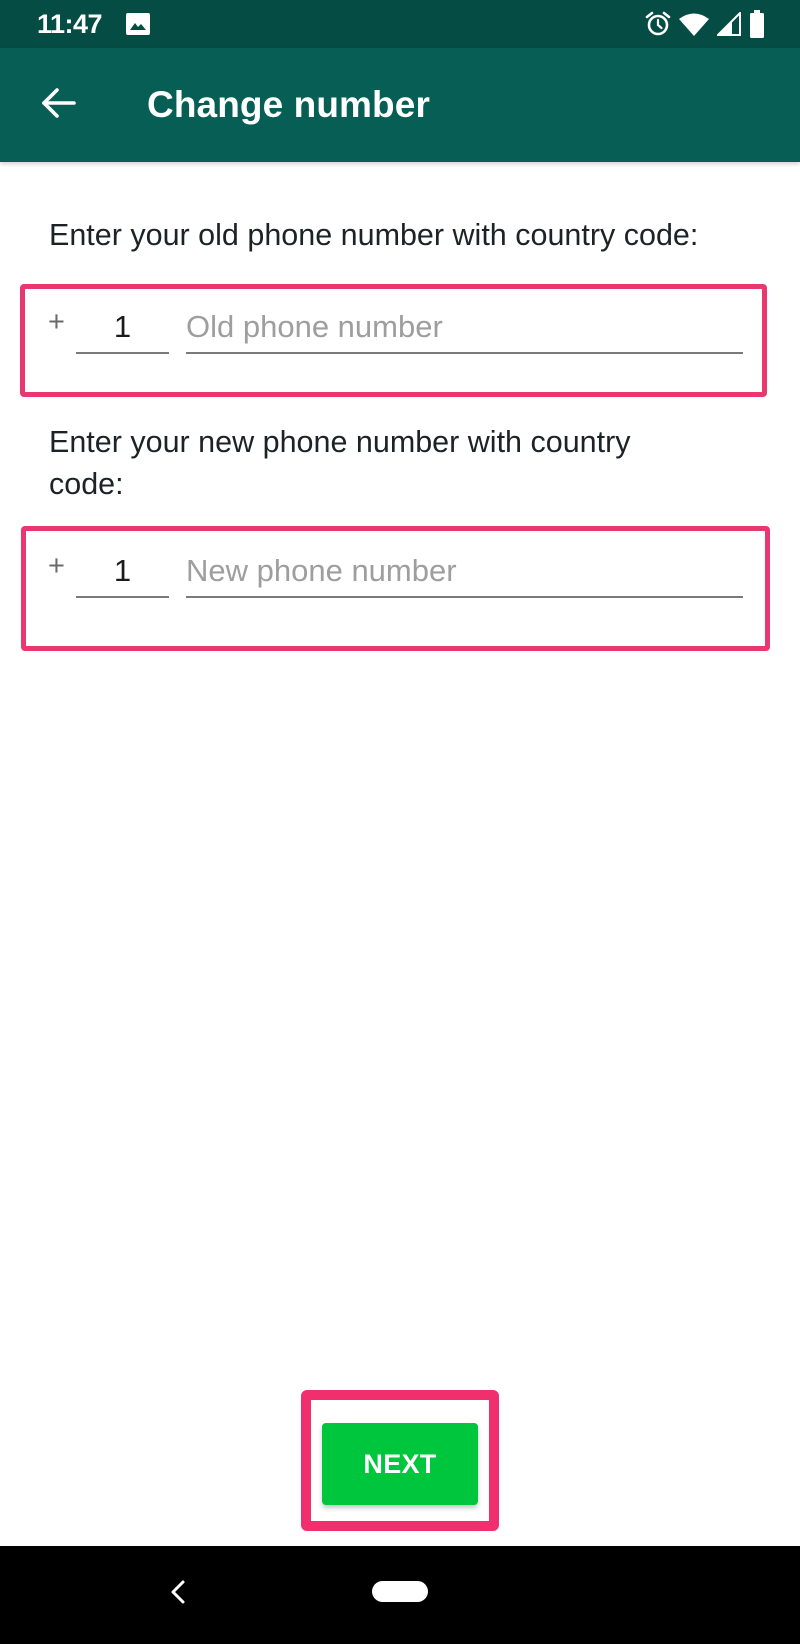 This screenshot has width=800, height=1644. What do you see at coordinates (56, 322) in the screenshot?
I see `old-plus-sign: +` at bounding box center [56, 322].